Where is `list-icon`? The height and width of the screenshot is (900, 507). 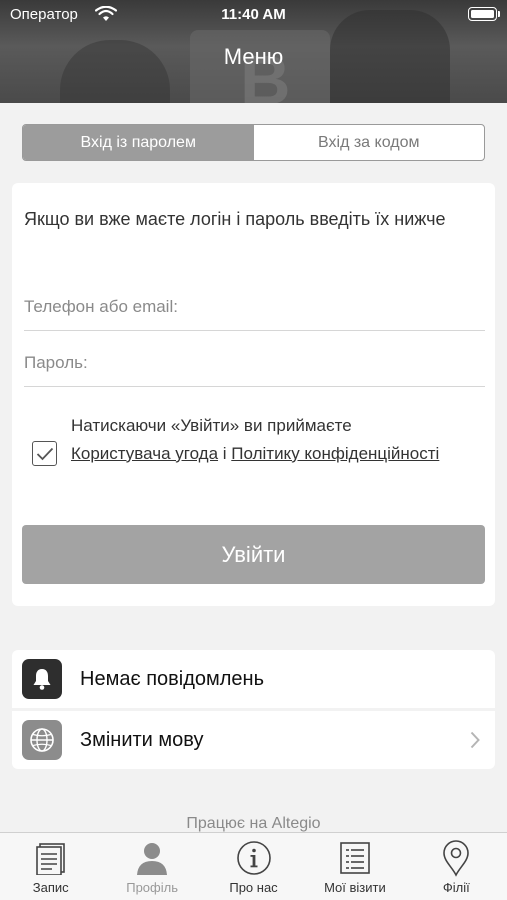
list-icon is located at coordinates (355, 858).